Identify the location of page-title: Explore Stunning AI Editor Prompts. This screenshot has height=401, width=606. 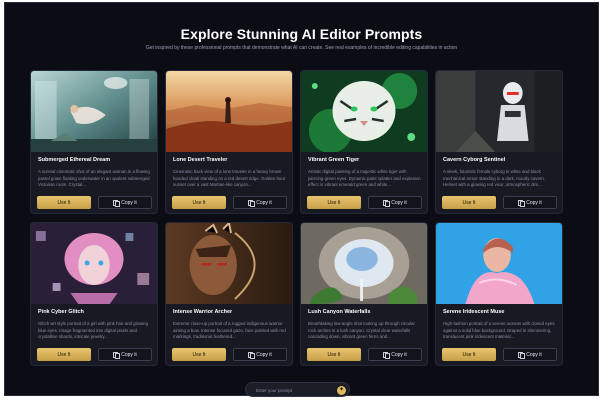
(301, 34).